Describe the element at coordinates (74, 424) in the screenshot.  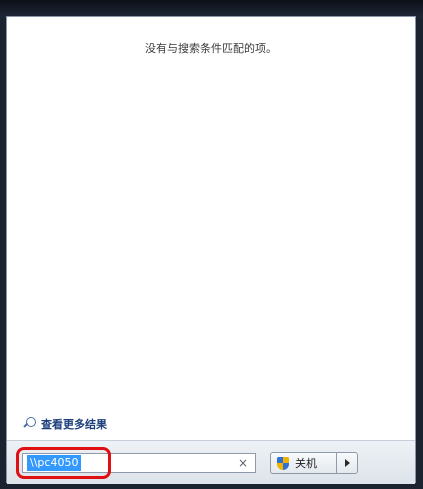
I see `see-more-results-label: 查看更多结果` at that location.